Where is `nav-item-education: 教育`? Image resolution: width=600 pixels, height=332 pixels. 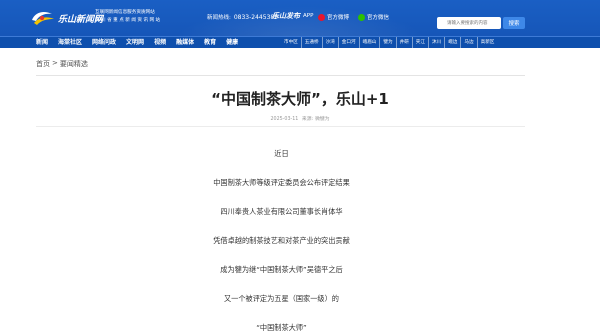 nav-item-education: 教育 is located at coordinates (210, 43).